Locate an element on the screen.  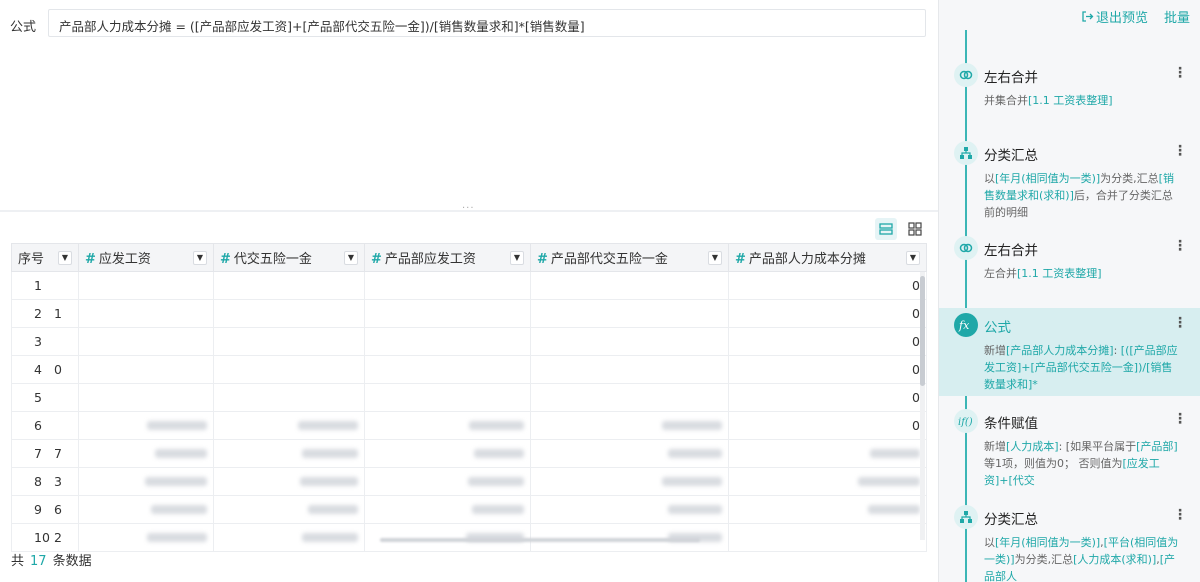
column-header: # 产品部应发工资 ▼ is located at coordinates (447, 257).